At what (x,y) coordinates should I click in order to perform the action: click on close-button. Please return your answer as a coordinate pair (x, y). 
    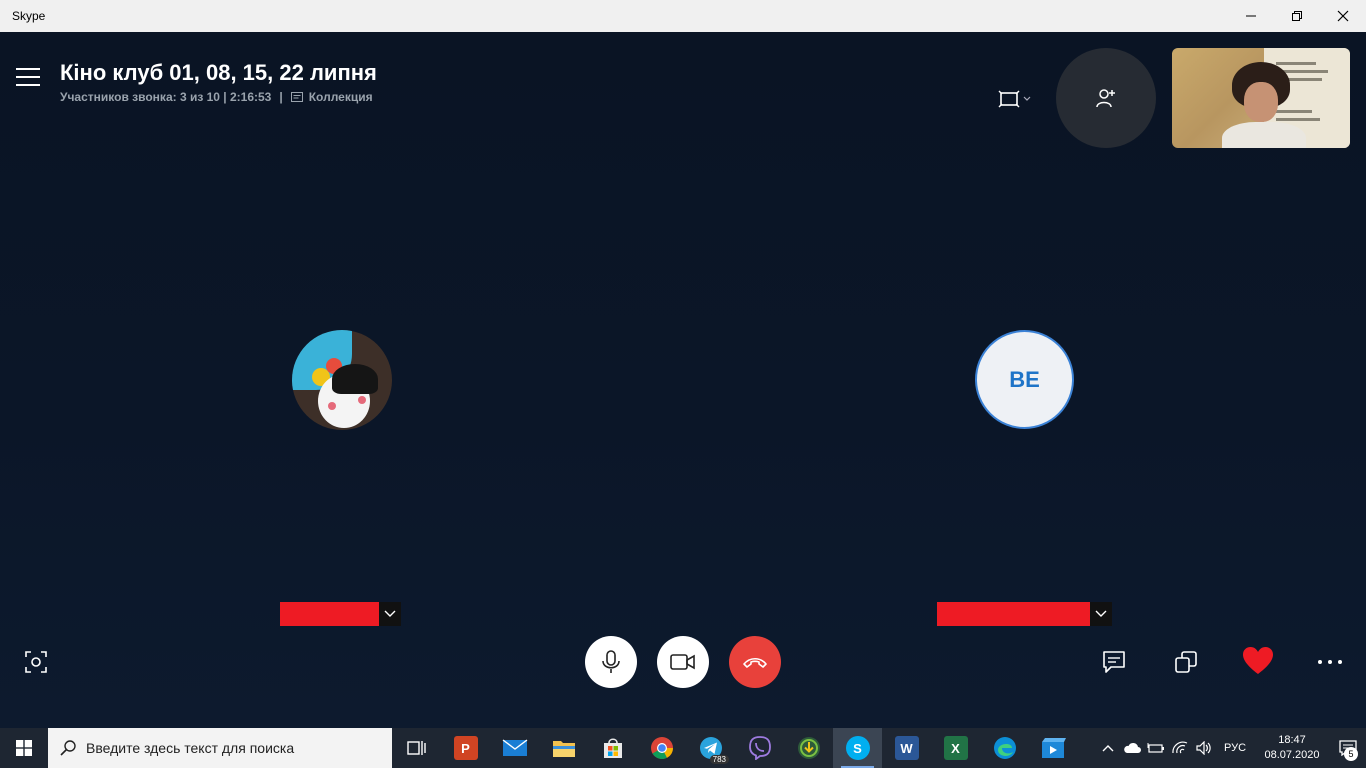
    Looking at the image, I should click on (1343, 16).